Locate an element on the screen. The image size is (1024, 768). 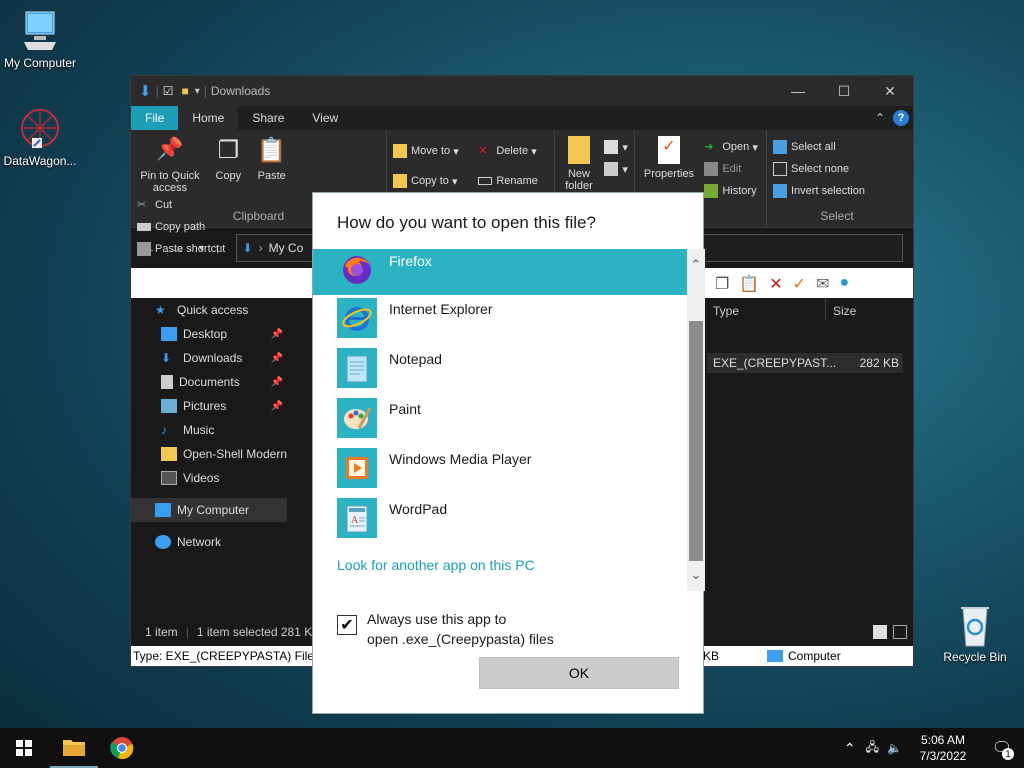
videos-icon is located at coordinates (169, 478).